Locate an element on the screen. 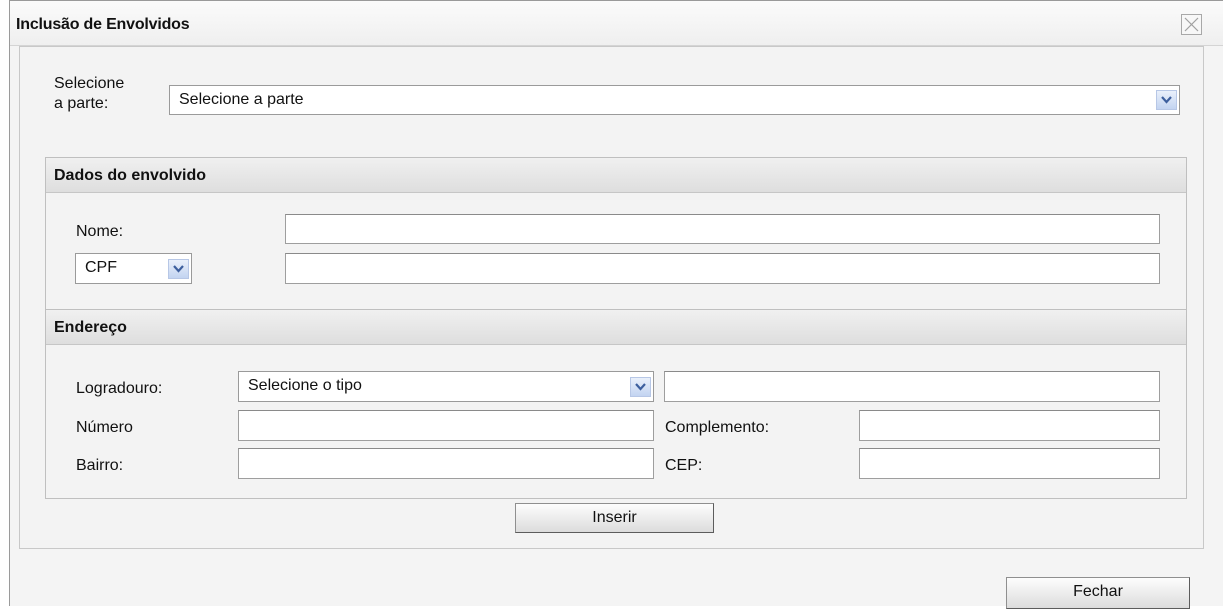 This screenshot has height=609, width=1223. close-button is located at coordinates (1191, 24).